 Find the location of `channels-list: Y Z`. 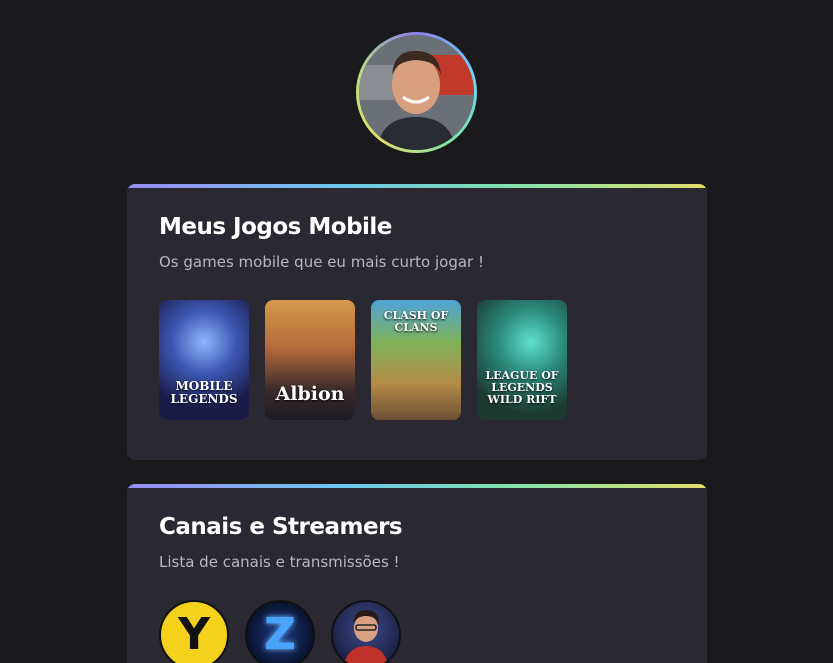

channels-list: Y Z is located at coordinates (280, 631).